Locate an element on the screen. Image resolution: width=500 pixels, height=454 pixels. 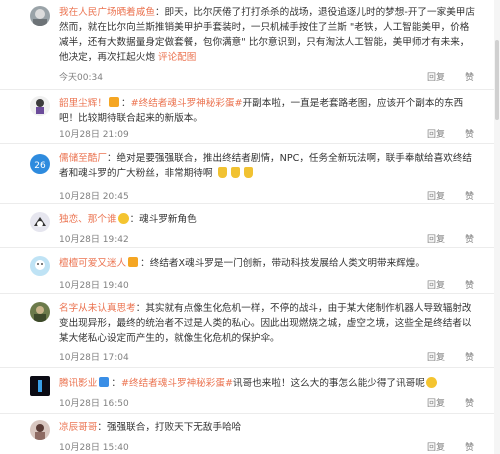
svg-text: 26 is located at coordinates (40, 166).